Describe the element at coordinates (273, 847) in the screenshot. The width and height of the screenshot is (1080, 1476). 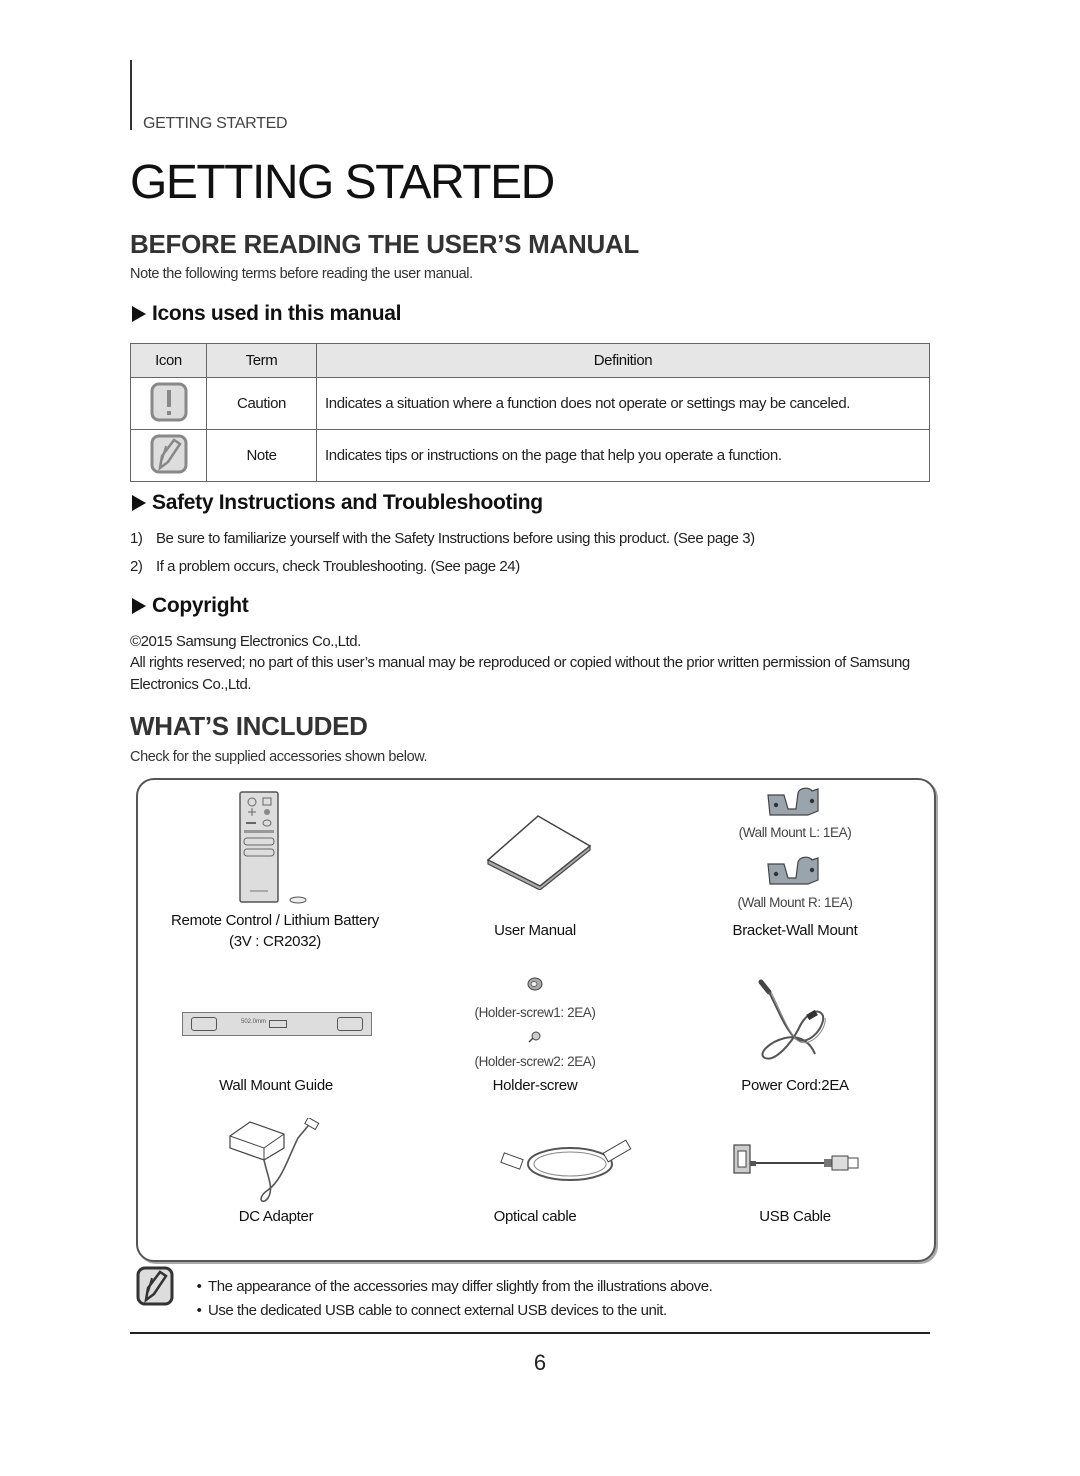
I see `remote-control-illustration` at that location.